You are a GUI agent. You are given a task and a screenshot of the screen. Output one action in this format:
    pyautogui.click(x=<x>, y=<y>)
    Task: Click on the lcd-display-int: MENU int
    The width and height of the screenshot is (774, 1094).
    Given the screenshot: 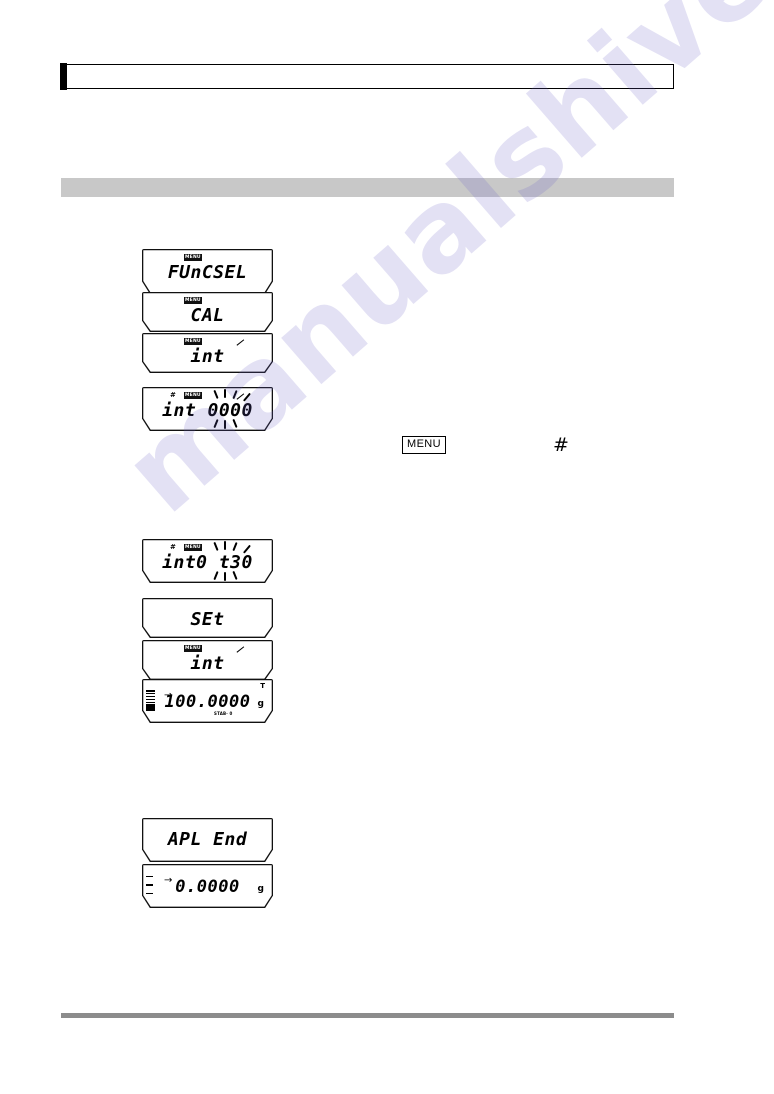 What is the action you would take?
    pyautogui.click(x=207, y=353)
    